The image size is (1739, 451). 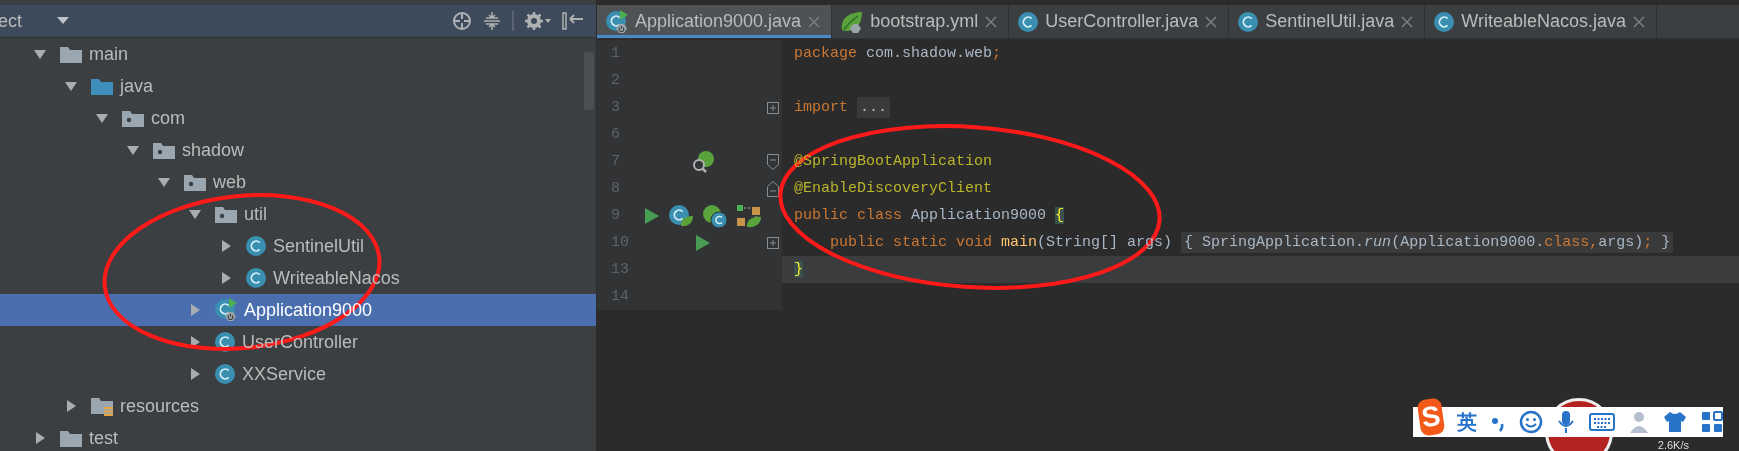 What do you see at coordinates (298, 118) in the screenshot?
I see `tree-item: com` at bounding box center [298, 118].